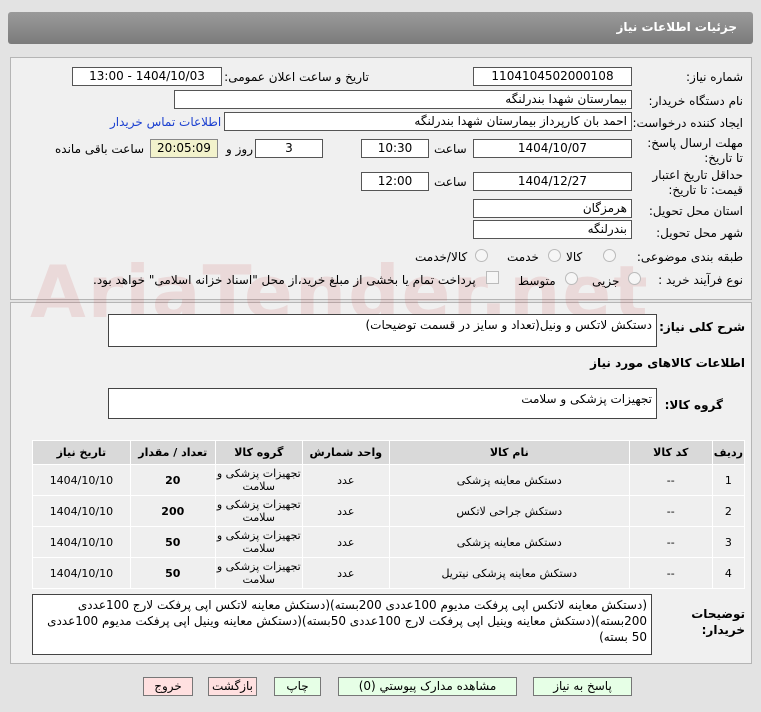  I want to click on cell-row-number: 4, so click(728, 573).